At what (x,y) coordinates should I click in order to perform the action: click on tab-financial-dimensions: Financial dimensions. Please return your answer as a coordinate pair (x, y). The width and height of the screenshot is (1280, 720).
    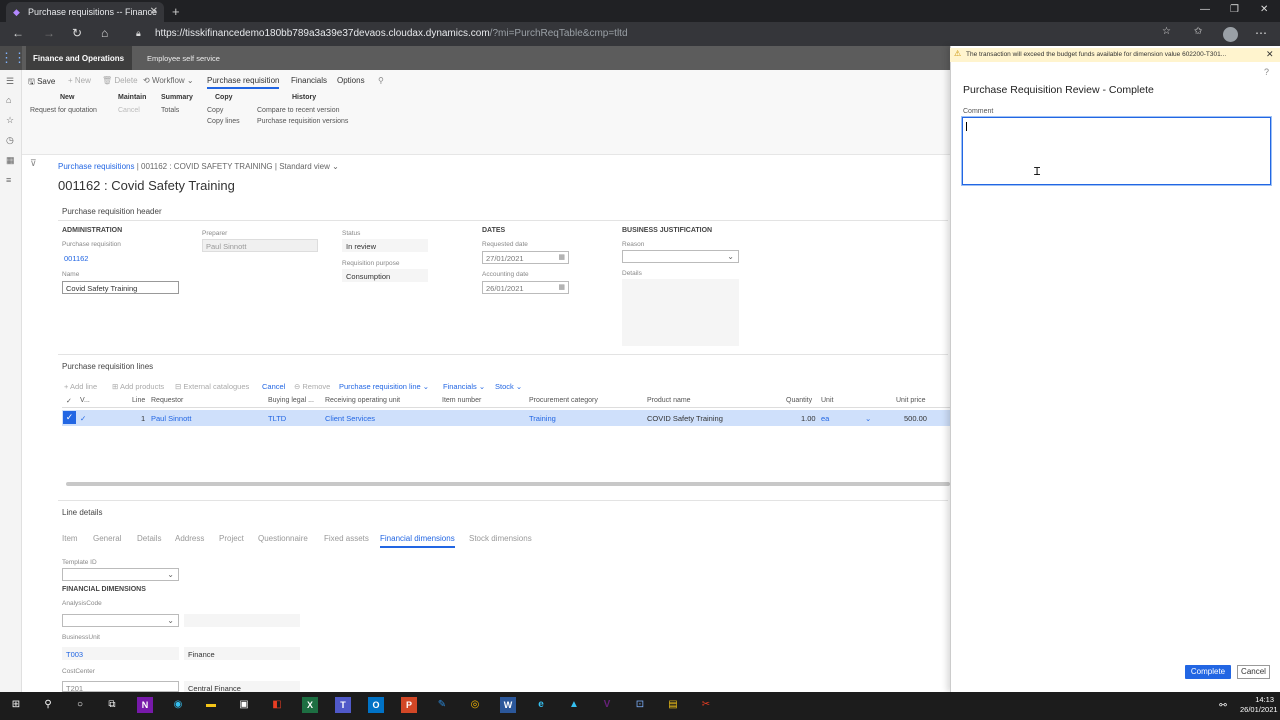
    Looking at the image, I should click on (417, 541).